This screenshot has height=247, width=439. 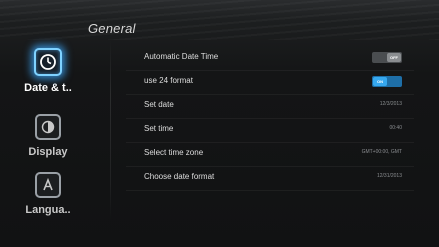 What do you see at coordinates (48, 62) in the screenshot?
I see `clock-icon` at bounding box center [48, 62].